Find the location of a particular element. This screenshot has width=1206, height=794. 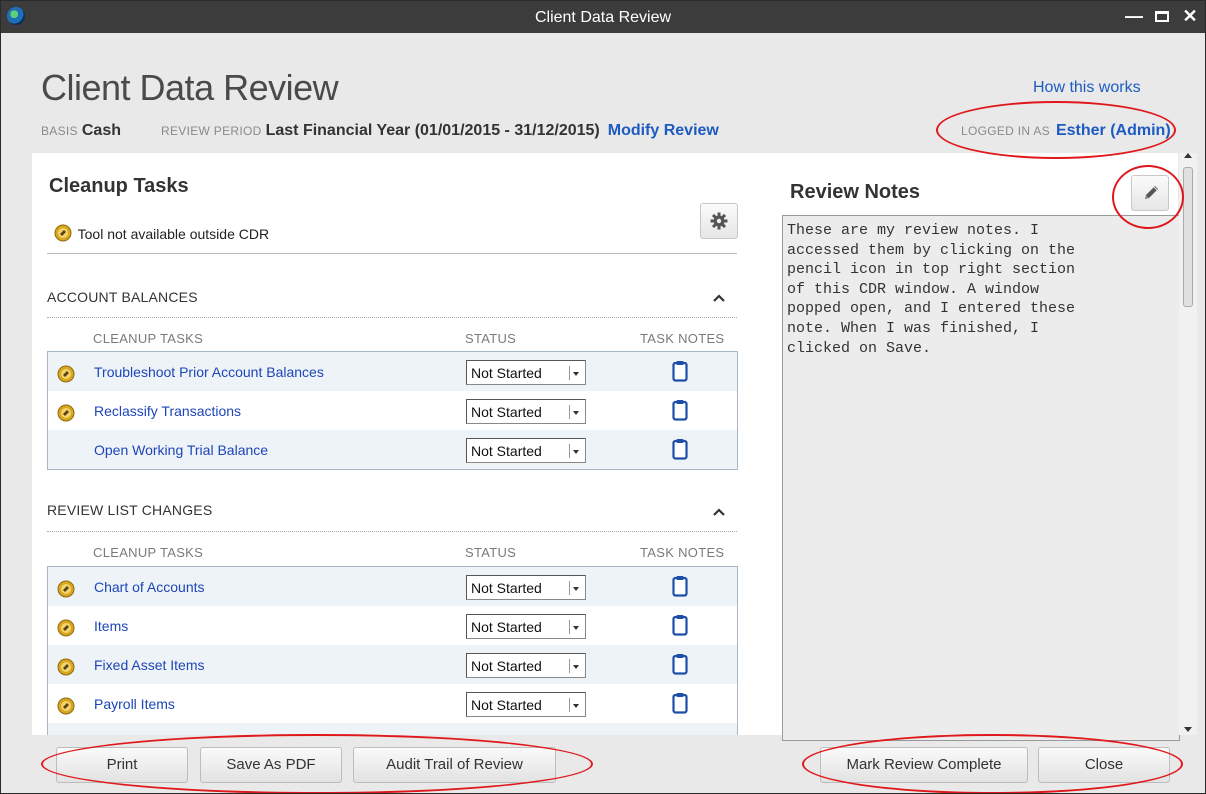

modify-review-link: Modify Review is located at coordinates (663, 130).